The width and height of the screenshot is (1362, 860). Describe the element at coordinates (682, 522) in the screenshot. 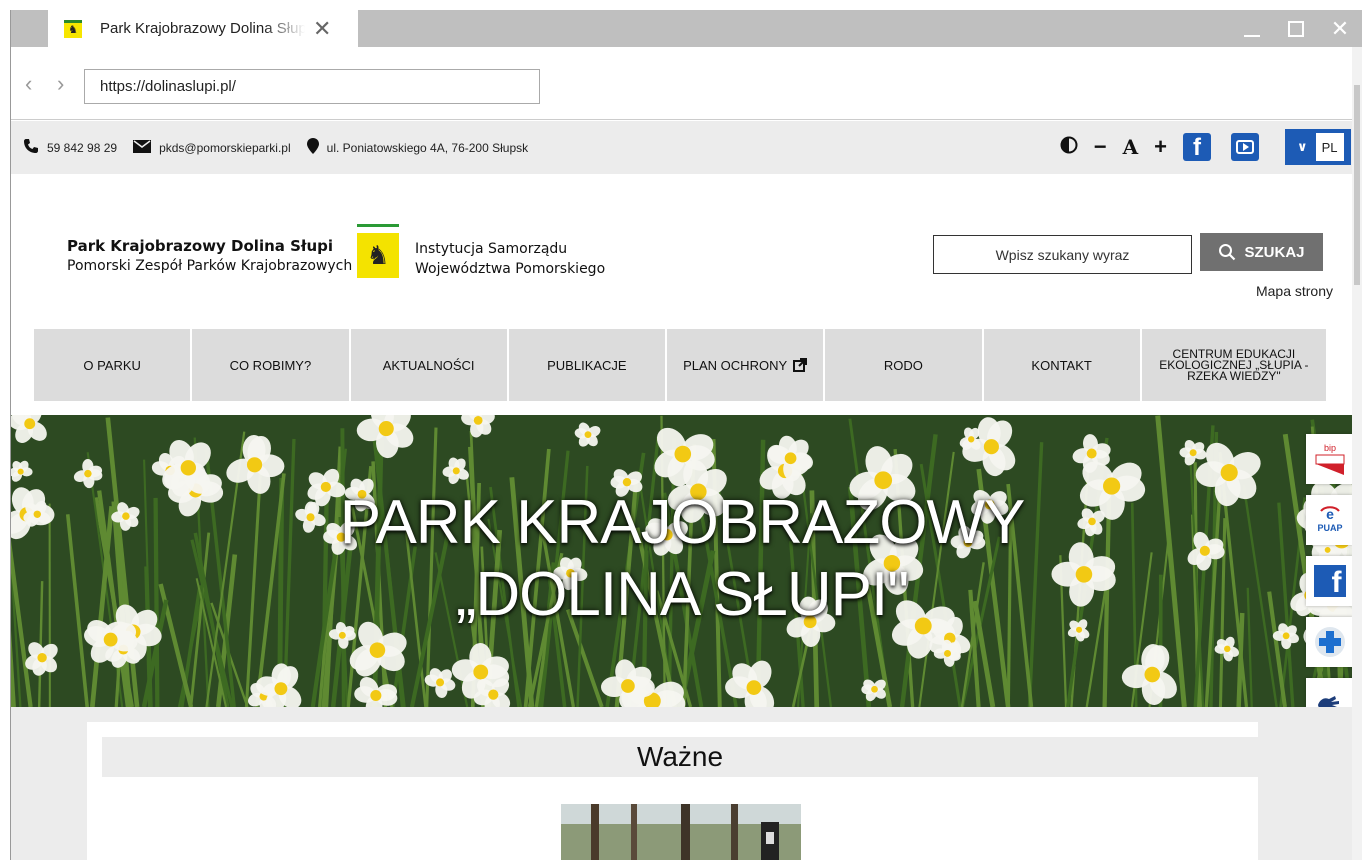

I see `hero-title-line1: PARK KRAJOBRAZOWY` at that location.